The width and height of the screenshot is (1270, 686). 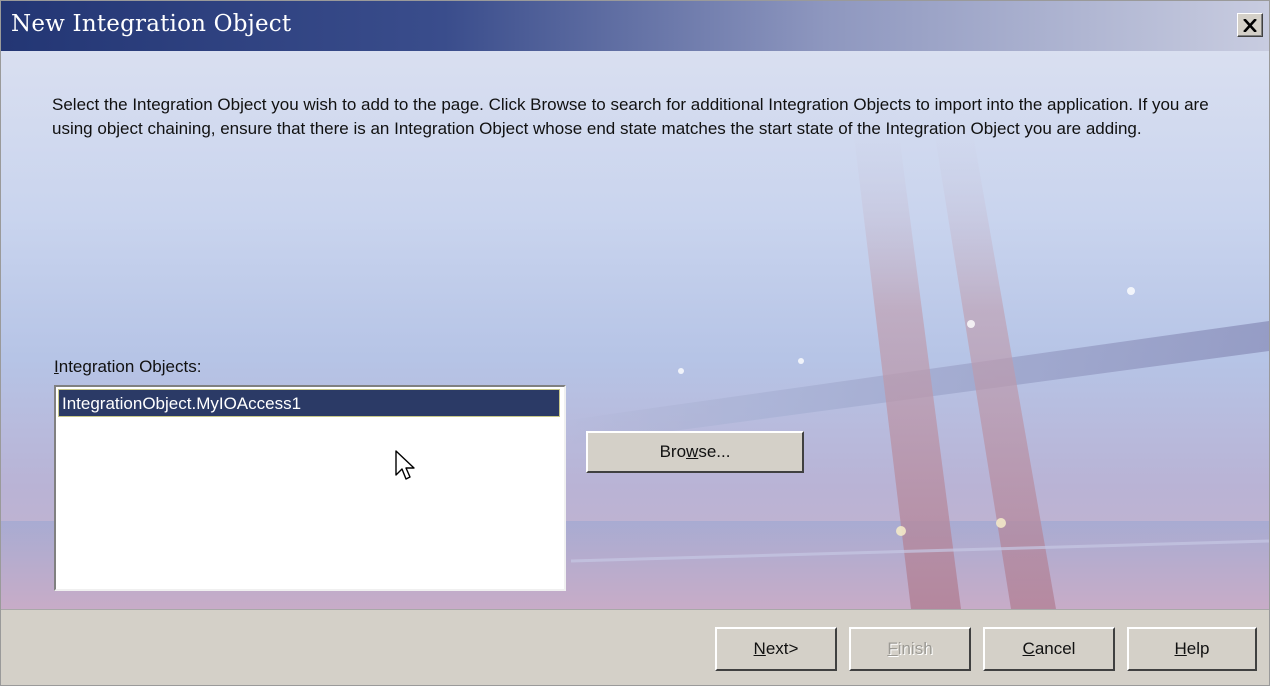 What do you see at coordinates (128, 366) in the screenshot?
I see `integration-objects-label: Integration Objects:` at bounding box center [128, 366].